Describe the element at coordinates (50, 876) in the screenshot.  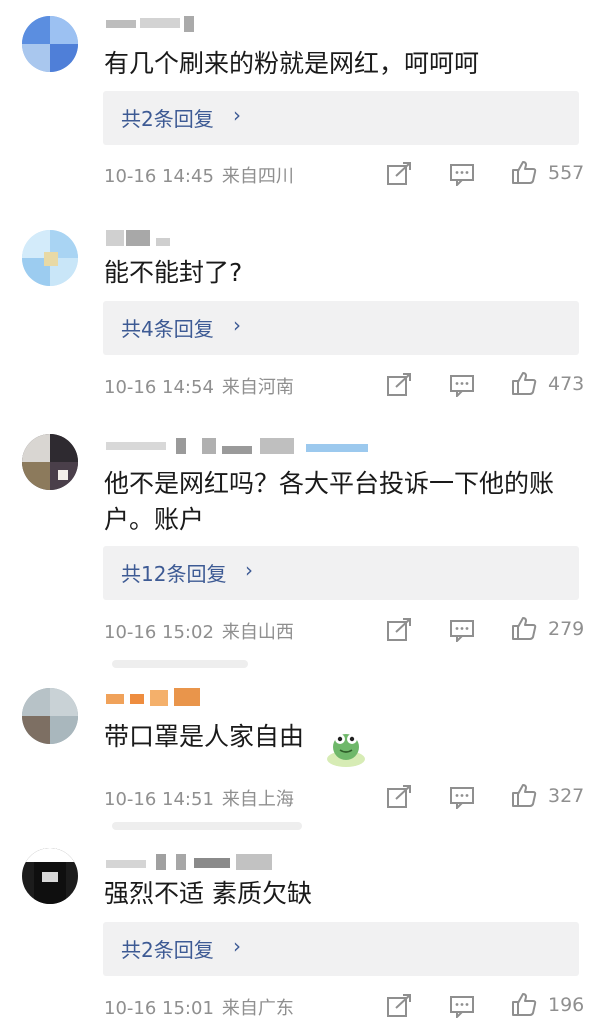
I see `avatar` at that location.